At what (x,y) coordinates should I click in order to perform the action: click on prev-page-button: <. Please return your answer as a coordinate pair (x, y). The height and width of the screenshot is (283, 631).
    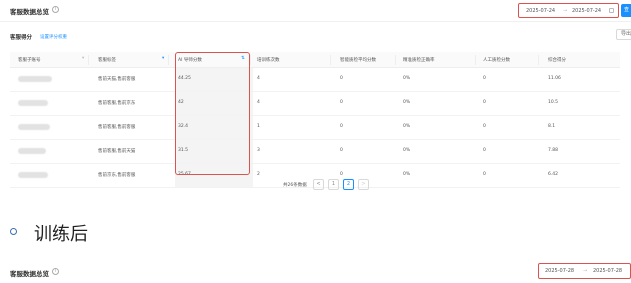
    Looking at the image, I should click on (318, 184).